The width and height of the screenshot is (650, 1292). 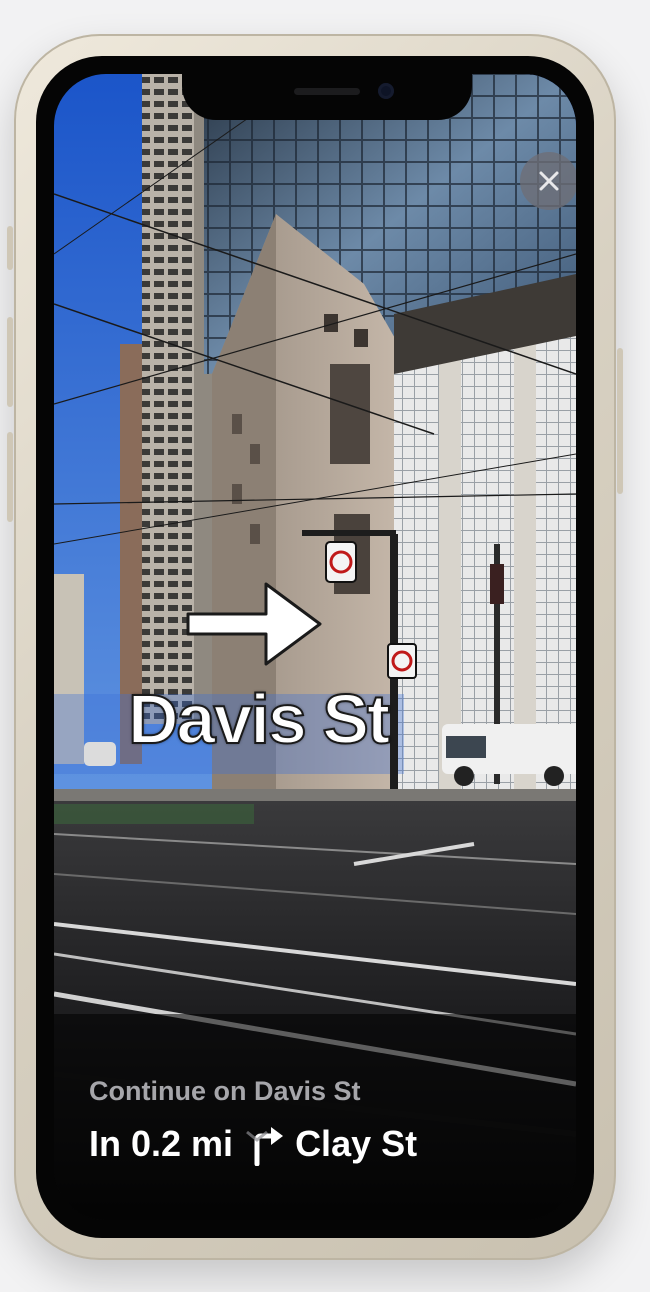 I want to click on close-icon, so click(x=549, y=181).